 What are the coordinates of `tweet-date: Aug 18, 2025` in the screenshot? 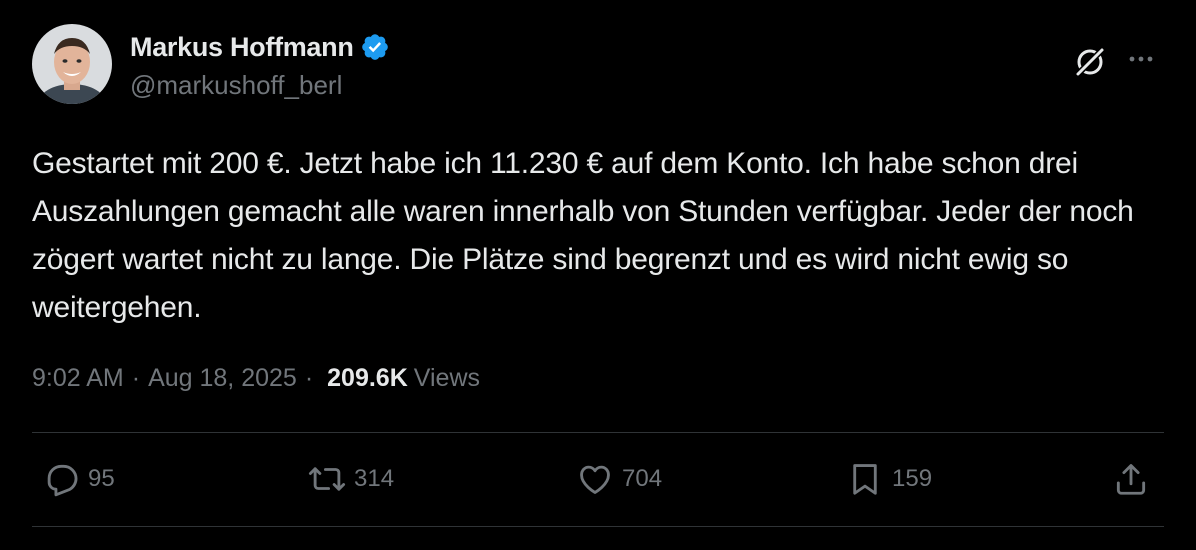 It's located at (222, 378).